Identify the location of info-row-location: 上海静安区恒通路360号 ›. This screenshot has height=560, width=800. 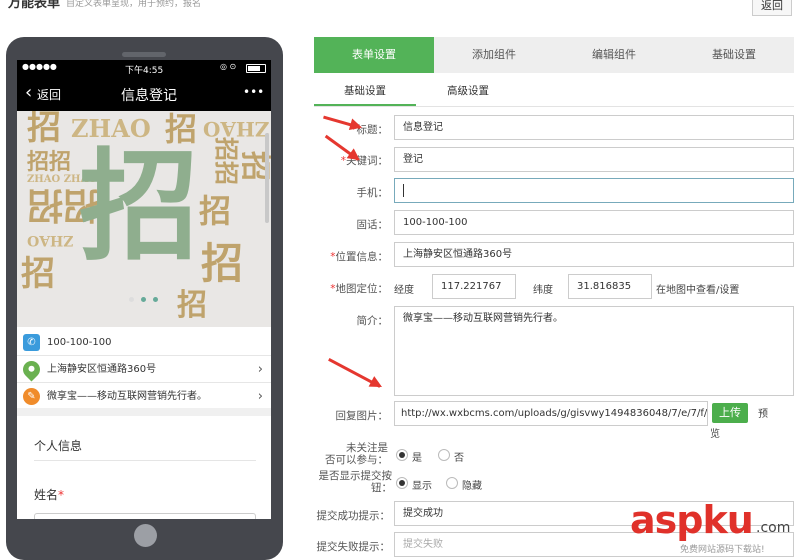
(144, 369).